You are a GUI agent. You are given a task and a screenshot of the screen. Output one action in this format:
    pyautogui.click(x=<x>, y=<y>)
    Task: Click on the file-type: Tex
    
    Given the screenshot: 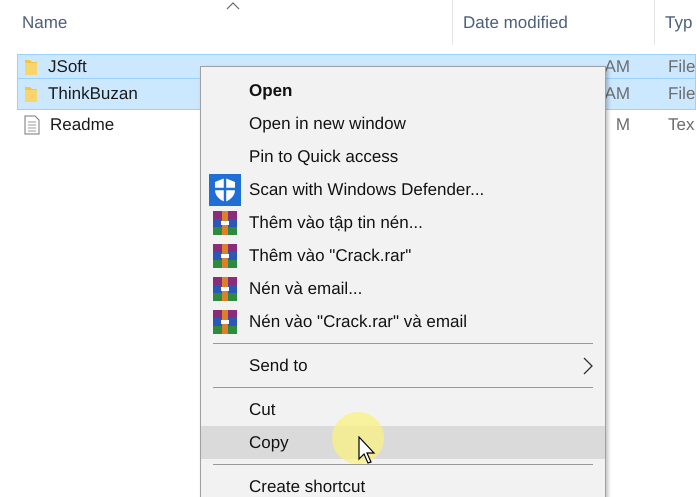 What is the action you would take?
    pyautogui.click(x=681, y=125)
    